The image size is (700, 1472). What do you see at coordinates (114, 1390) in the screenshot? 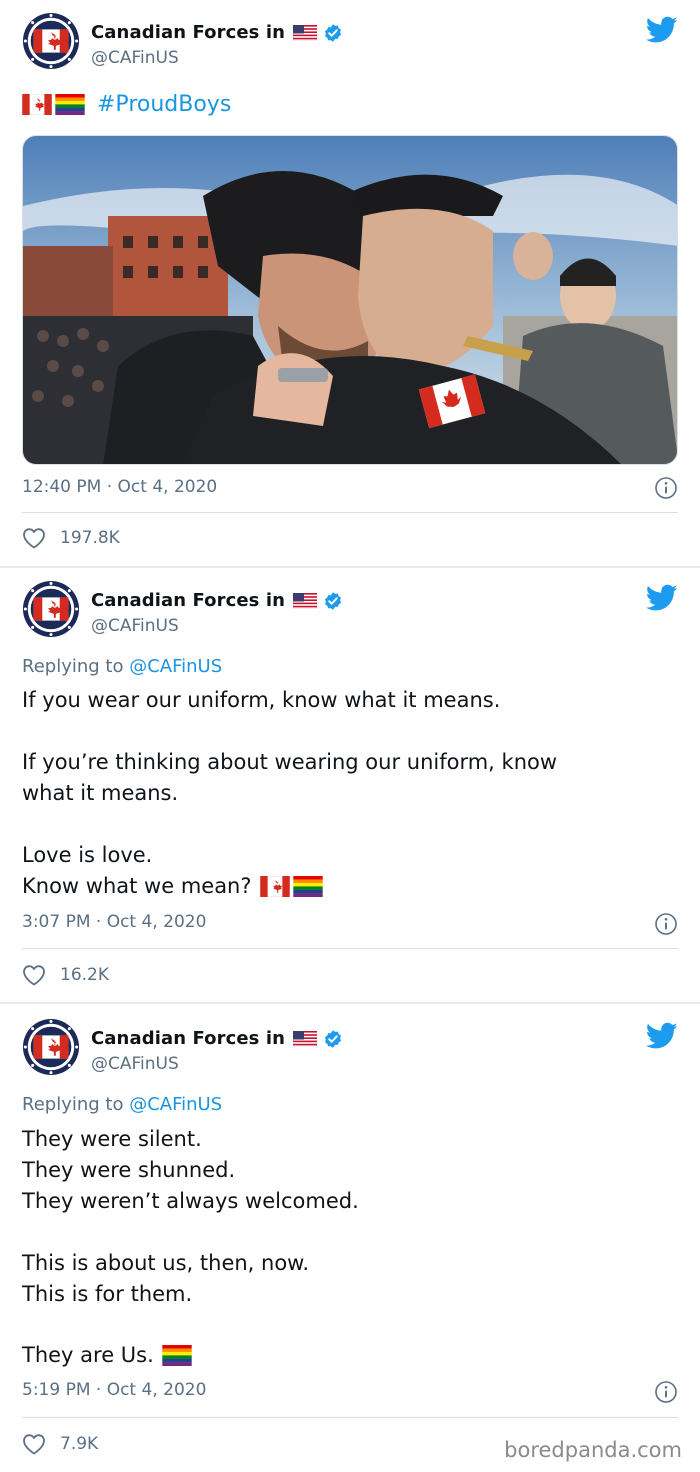
I see `tweet-timestamp: 5:19 PM · Oct 4, 2020` at bounding box center [114, 1390].